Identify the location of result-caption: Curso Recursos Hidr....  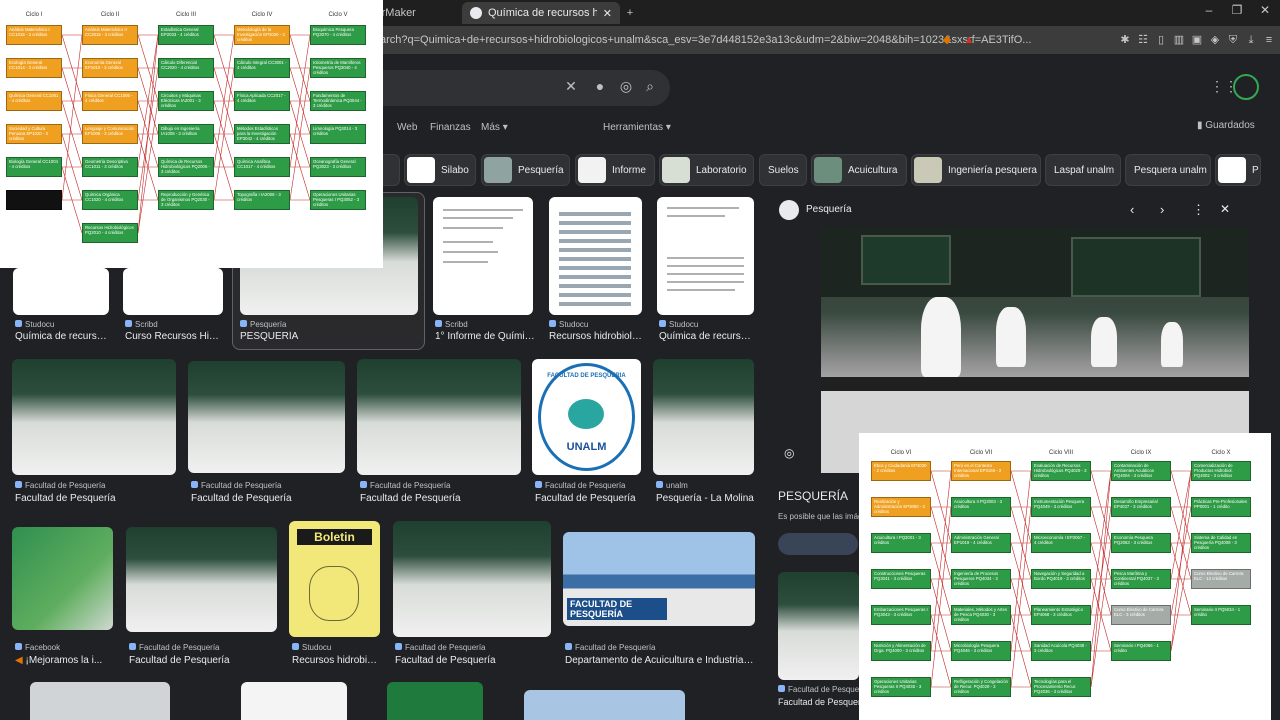
(172, 336).